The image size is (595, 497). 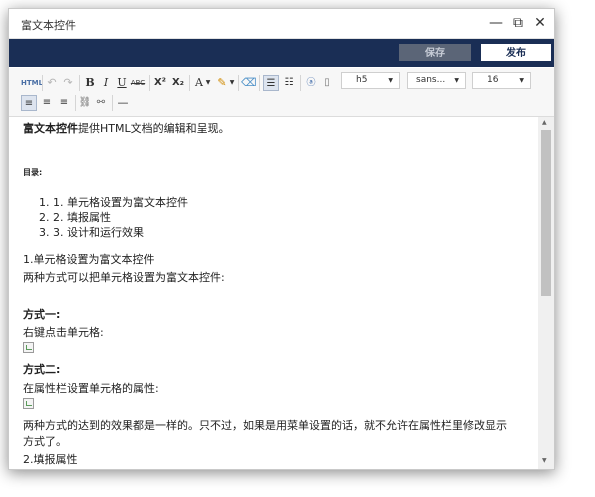 I want to click on dialog-title: 富文本控件, so click(x=48, y=25).